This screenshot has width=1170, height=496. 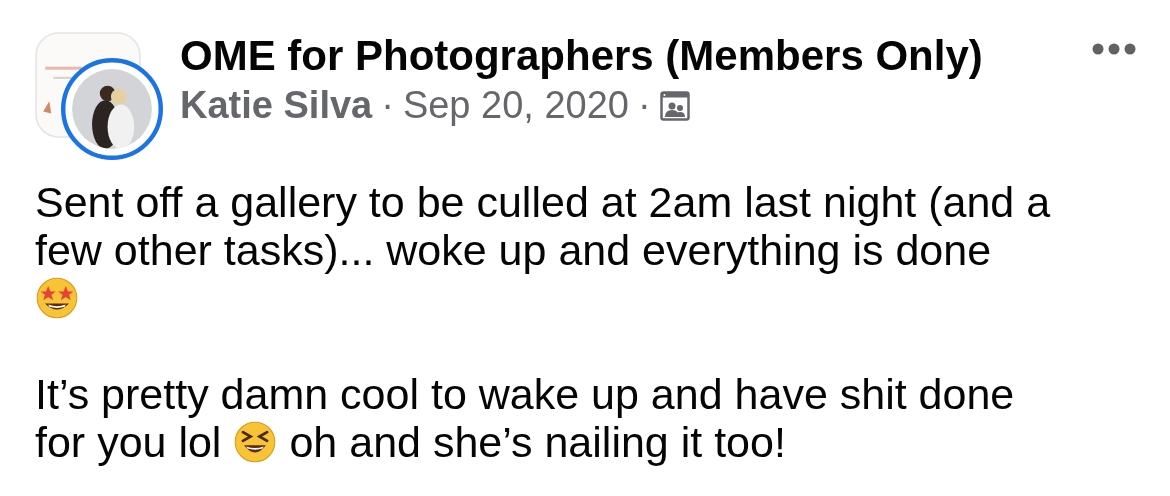 I want to click on post-text: for you lol, so click(x=128, y=442).